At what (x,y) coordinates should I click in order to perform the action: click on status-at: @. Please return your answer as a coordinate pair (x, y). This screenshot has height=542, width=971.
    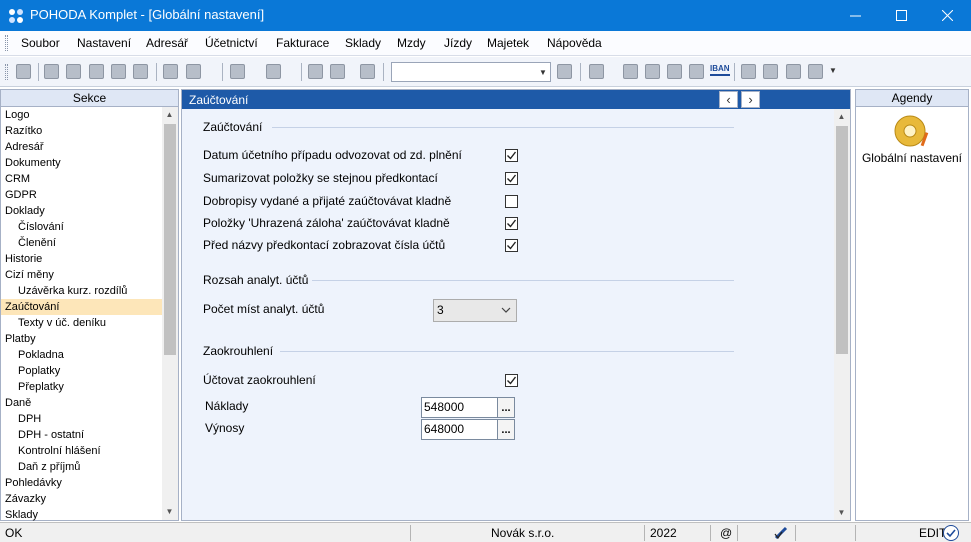
    Looking at the image, I should click on (726, 533).